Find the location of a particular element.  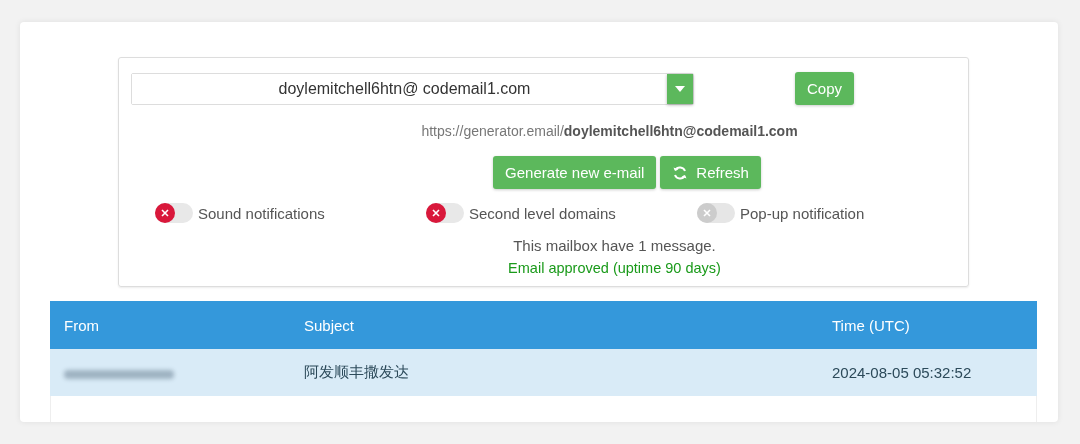

mailbox-url: https://generator.email/doylemitchell6htn@codemail1.com is located at coordinates (609, 131).